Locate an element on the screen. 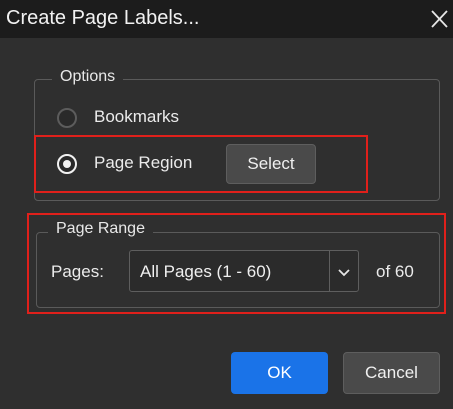  pages-selected-value: All Pages (1 - 60) is located at coordinates (206, 271).